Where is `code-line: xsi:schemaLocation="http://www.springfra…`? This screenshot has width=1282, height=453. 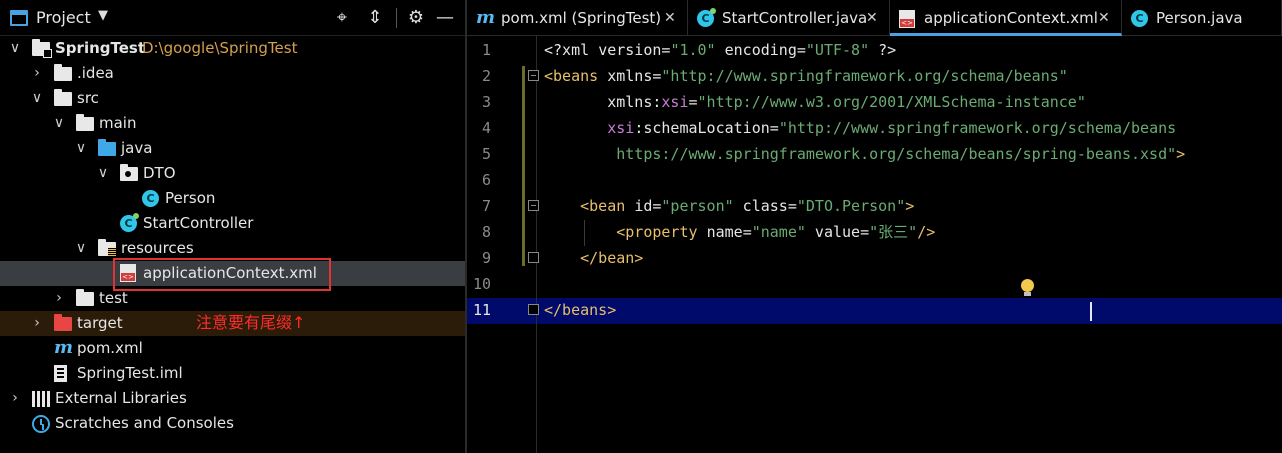 code-line: xsi:schemaLocation="http://www.springfra… is located at coordinates (860, 128).